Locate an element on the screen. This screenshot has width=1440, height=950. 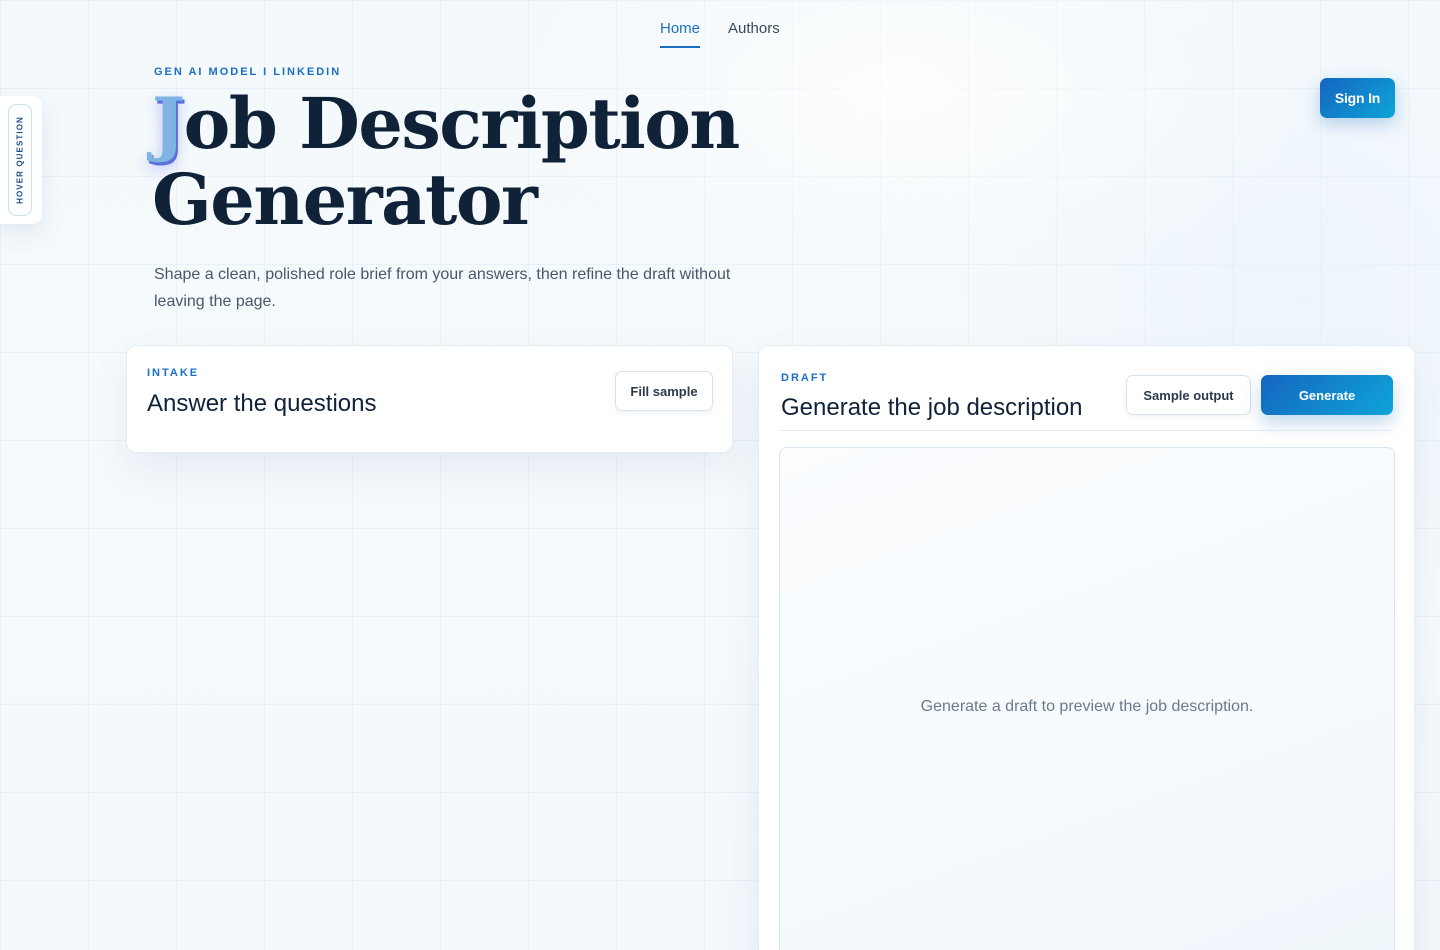
intake-kicker: INTAKE is located at coordinates (173, 373).